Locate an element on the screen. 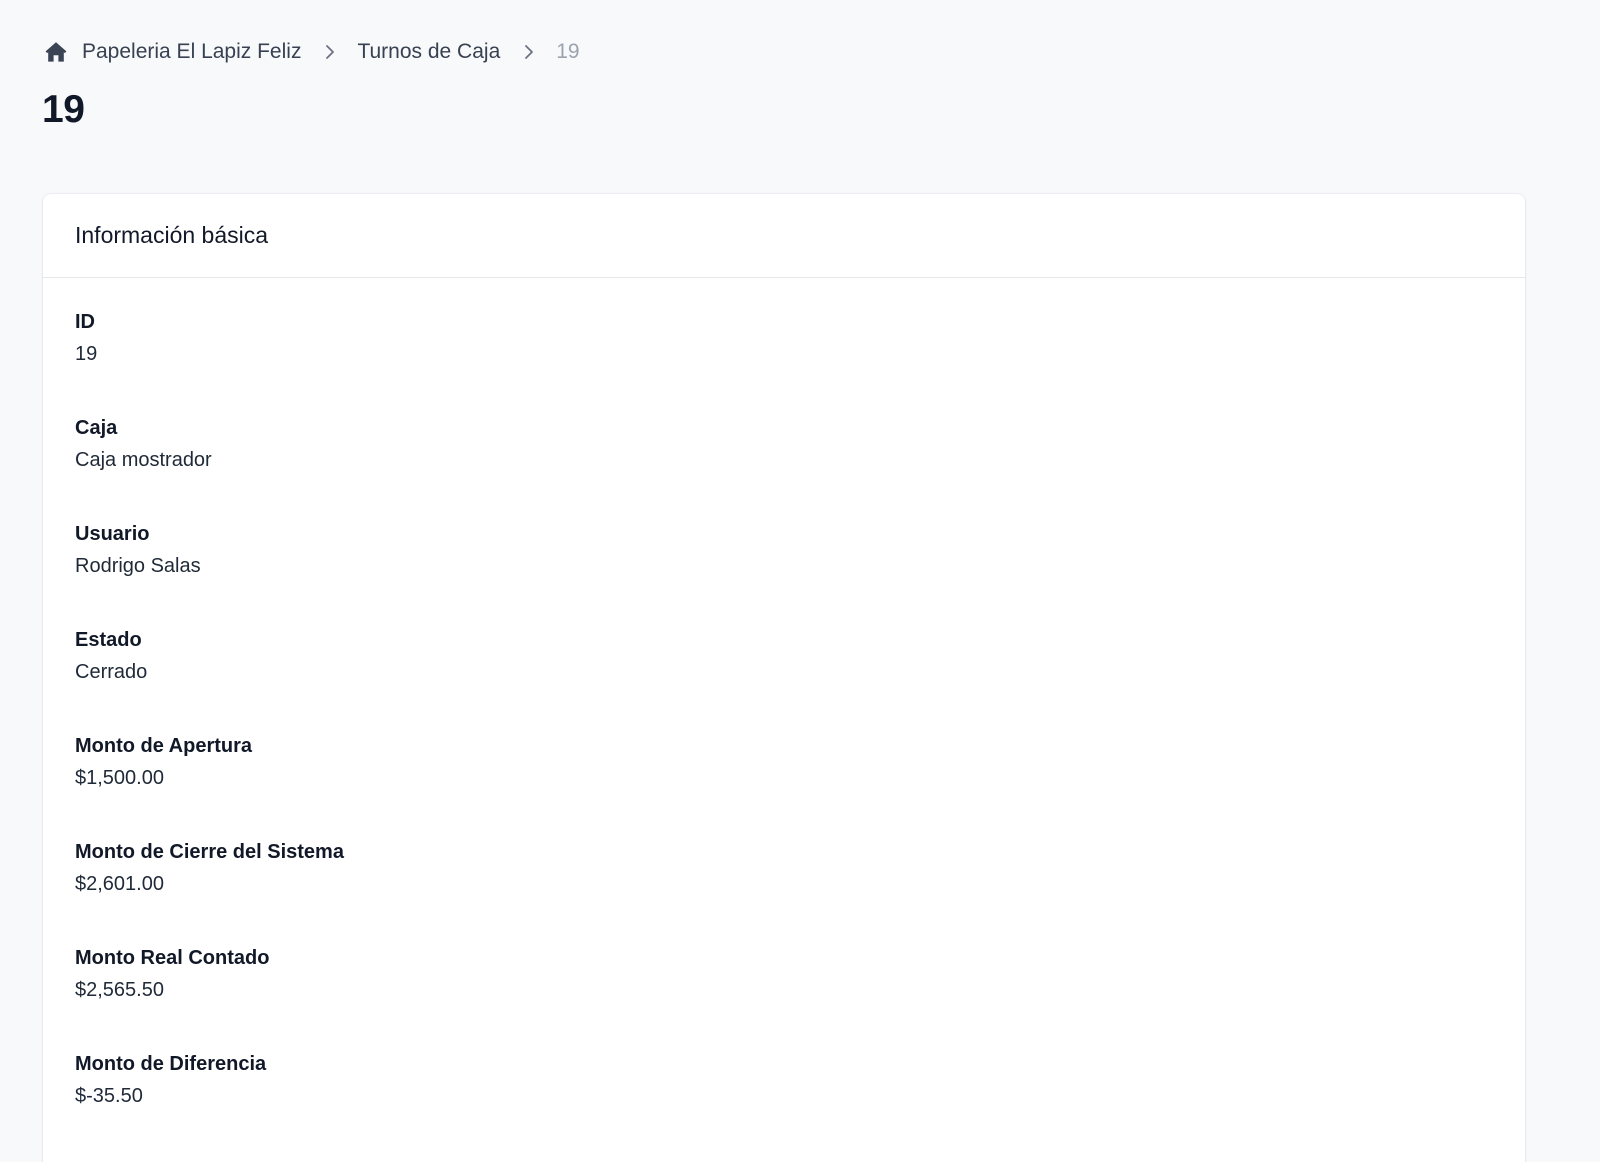  field-value: 19 is located at coordinates (86, 354).